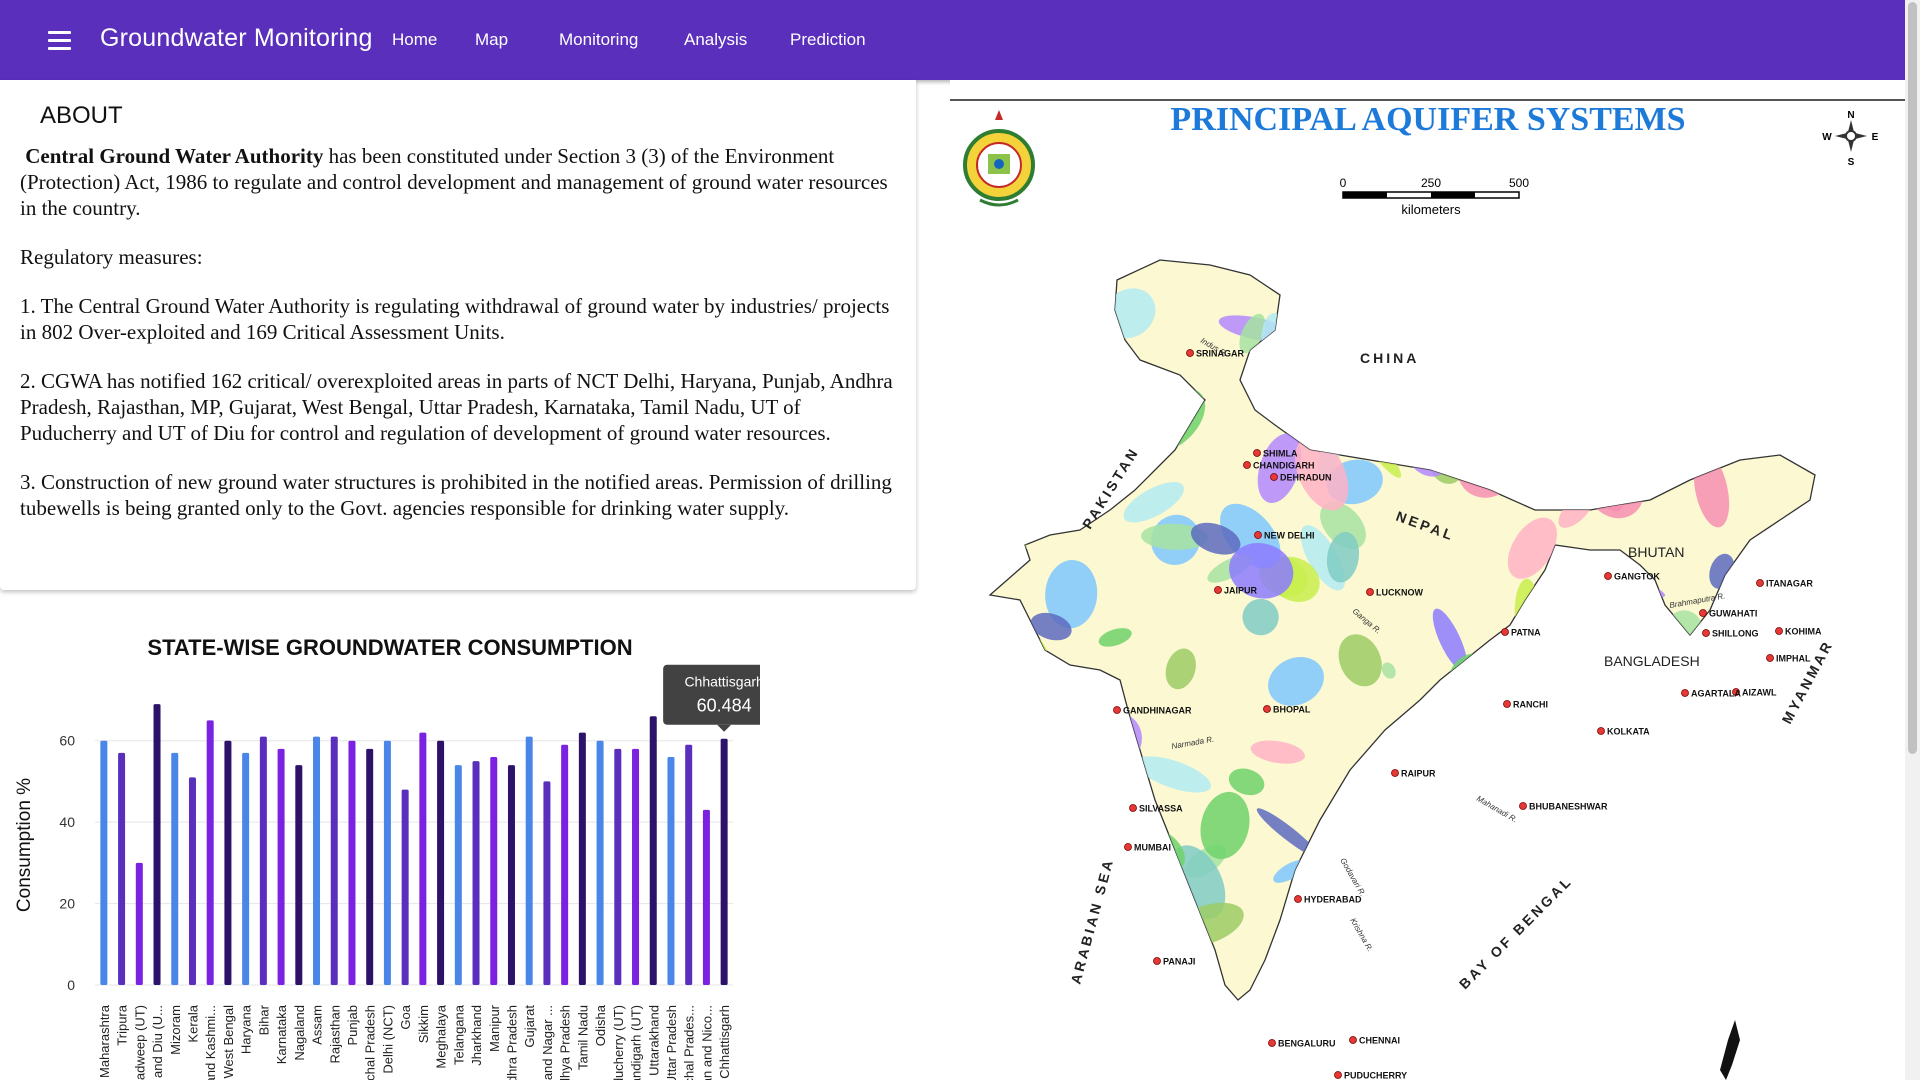 This screenshot has height=1085, width=1920. Describe the element at coordinates (1652, 661) in the screenshot. I see `label-bangladesh: BANGLADESH` at that location.